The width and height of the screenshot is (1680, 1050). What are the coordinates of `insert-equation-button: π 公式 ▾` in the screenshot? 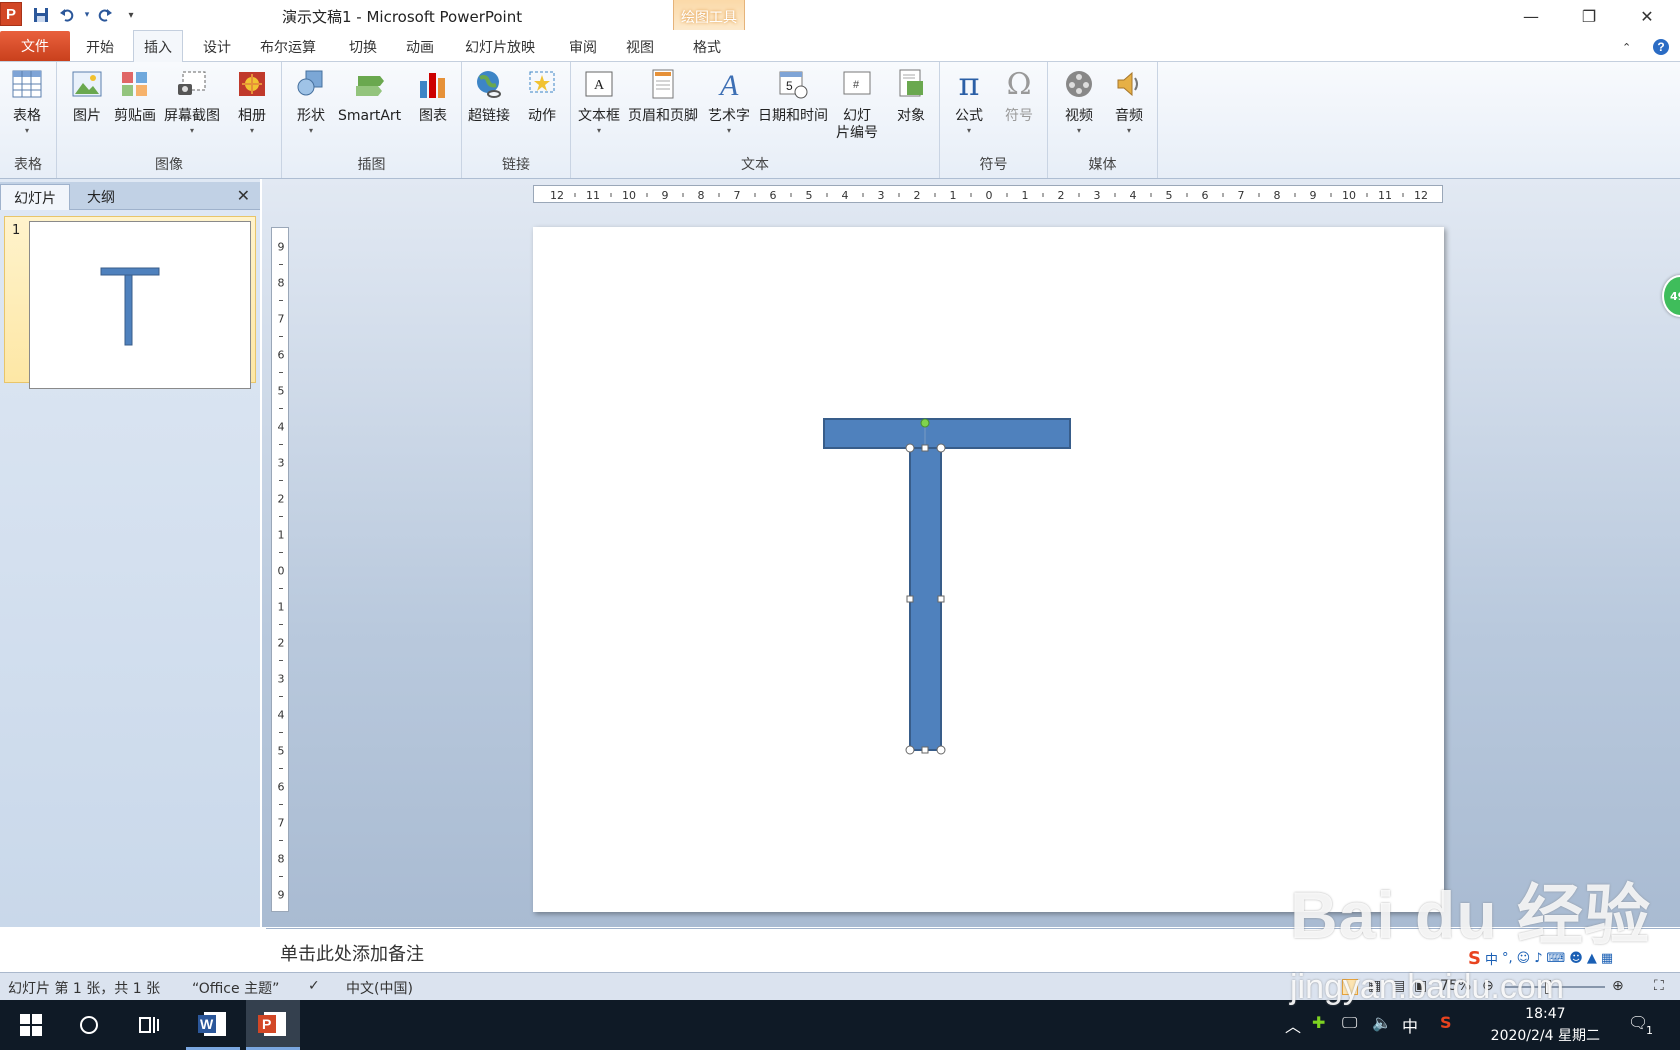 It's located at (969, 100).